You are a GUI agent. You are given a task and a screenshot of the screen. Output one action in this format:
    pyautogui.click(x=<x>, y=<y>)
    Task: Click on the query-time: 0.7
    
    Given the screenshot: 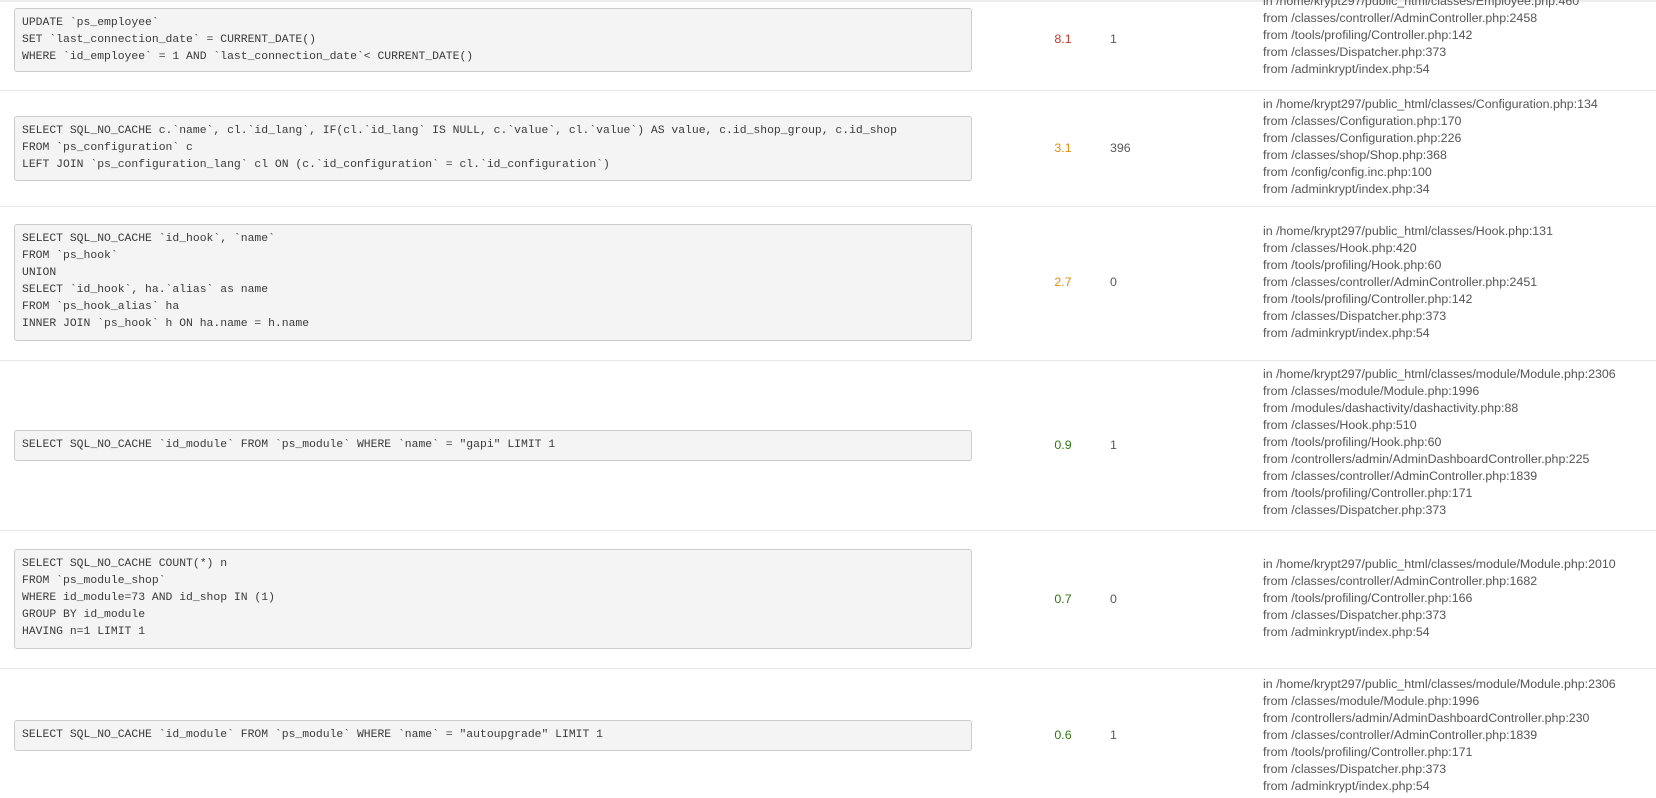 What is the action you would take?
    pyautogui.click(x=1063, y=599)
    